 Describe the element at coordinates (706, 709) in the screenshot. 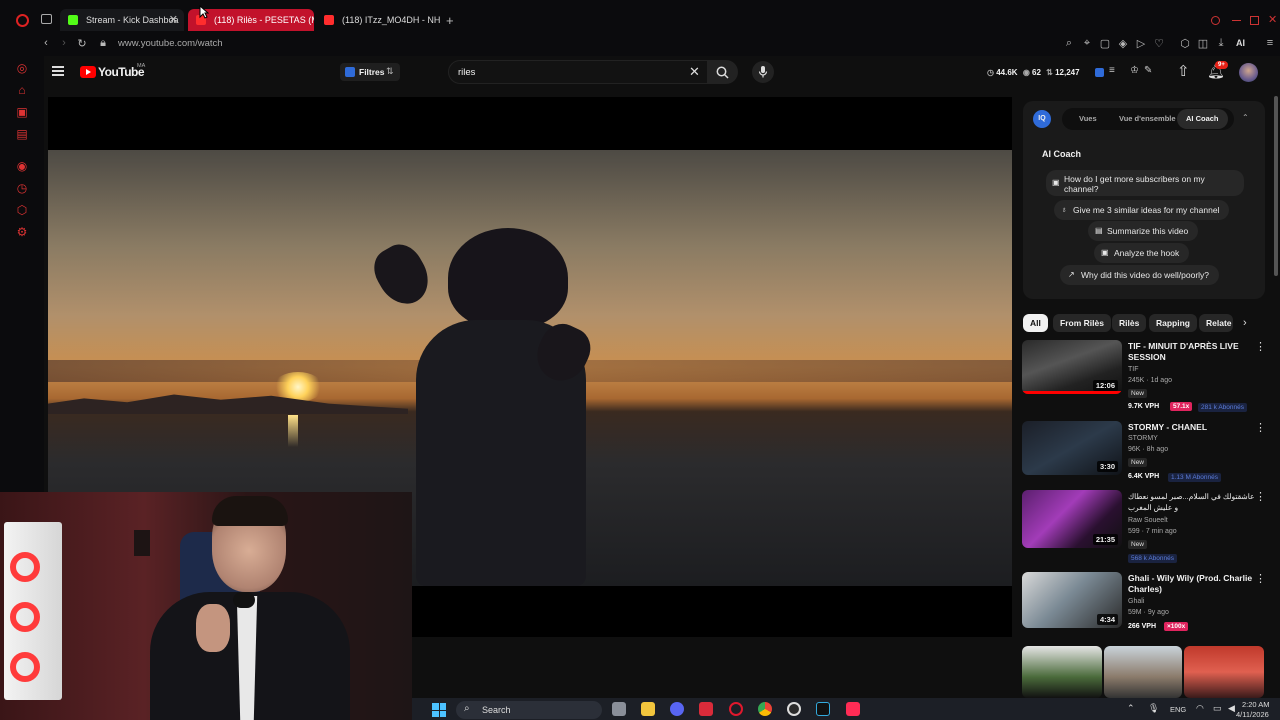

I see `app-red-icon` at that location.